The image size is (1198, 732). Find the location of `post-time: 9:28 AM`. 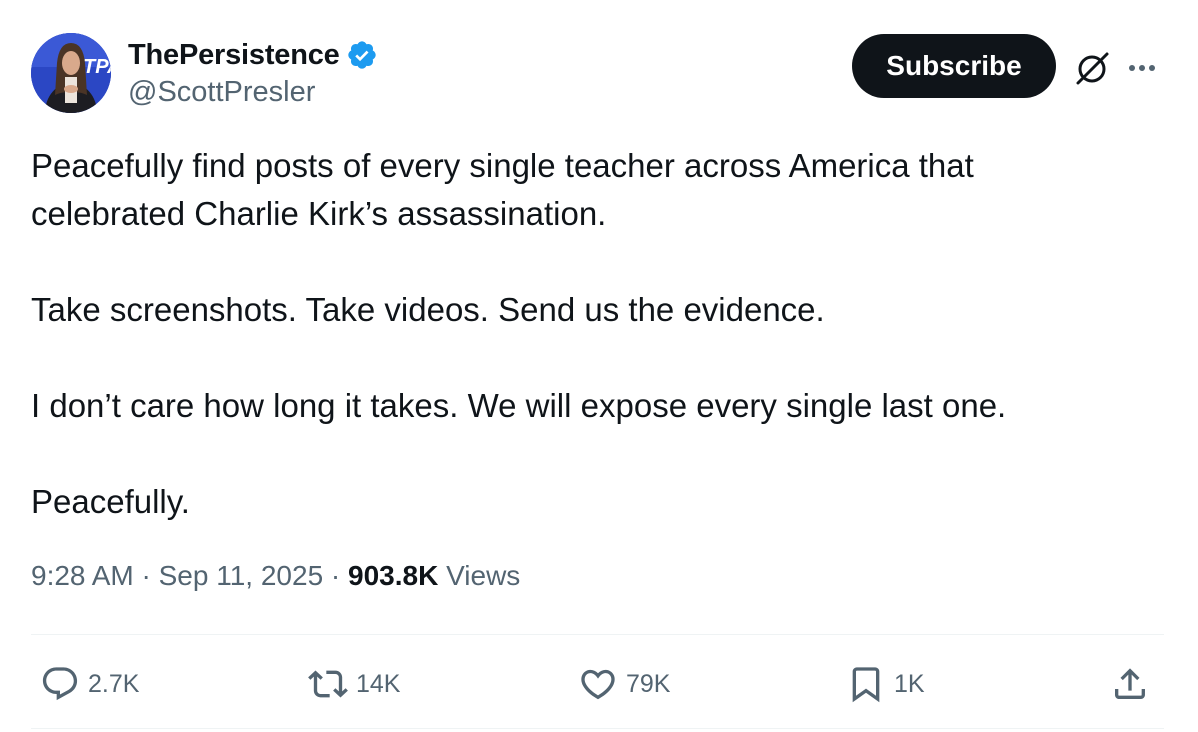

post-time: 9:28 AM is located at coordinates (82, 575).